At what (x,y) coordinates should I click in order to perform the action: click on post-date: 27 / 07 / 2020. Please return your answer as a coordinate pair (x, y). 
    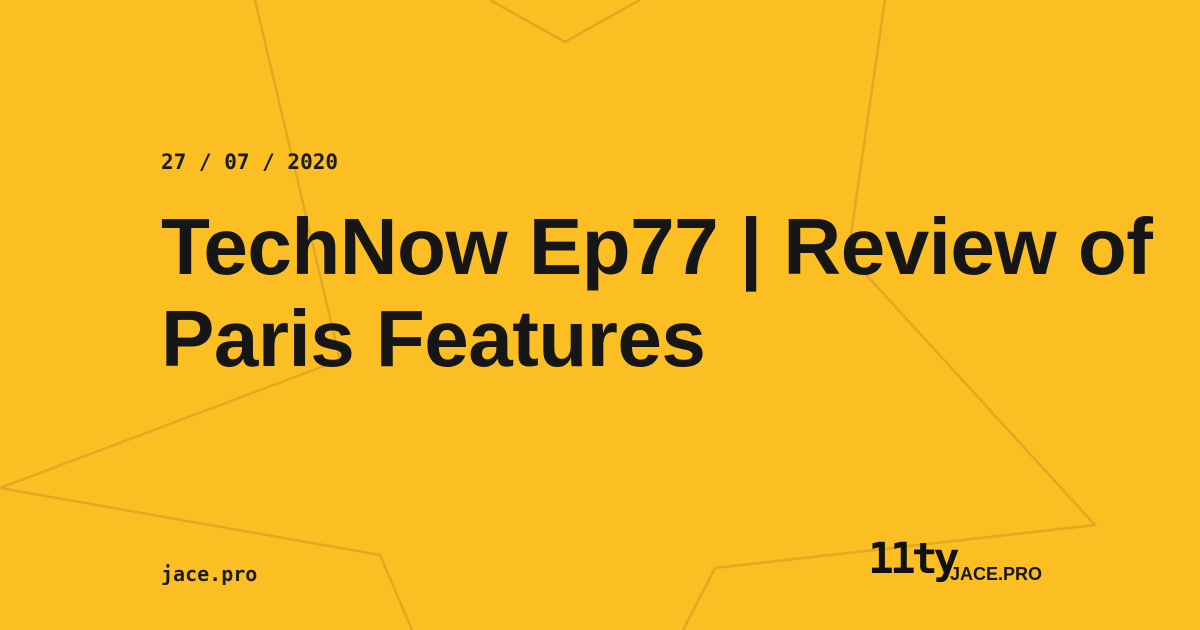
    Looking at the image, I should click on (250, 162).